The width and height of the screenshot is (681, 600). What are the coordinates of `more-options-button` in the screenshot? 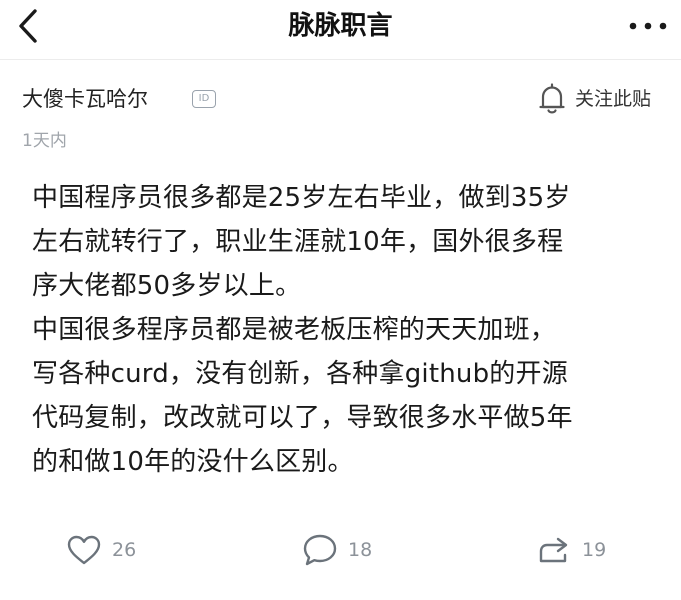 It's located at (648, 26).